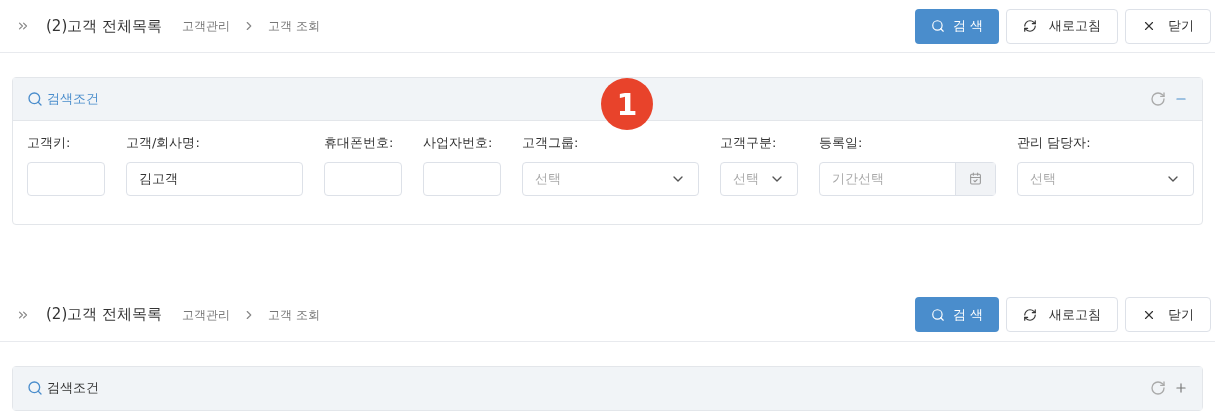 This screenshot has height=417, width=1215. I want to click on field-label: 사업자번호:, so click(458, 143).